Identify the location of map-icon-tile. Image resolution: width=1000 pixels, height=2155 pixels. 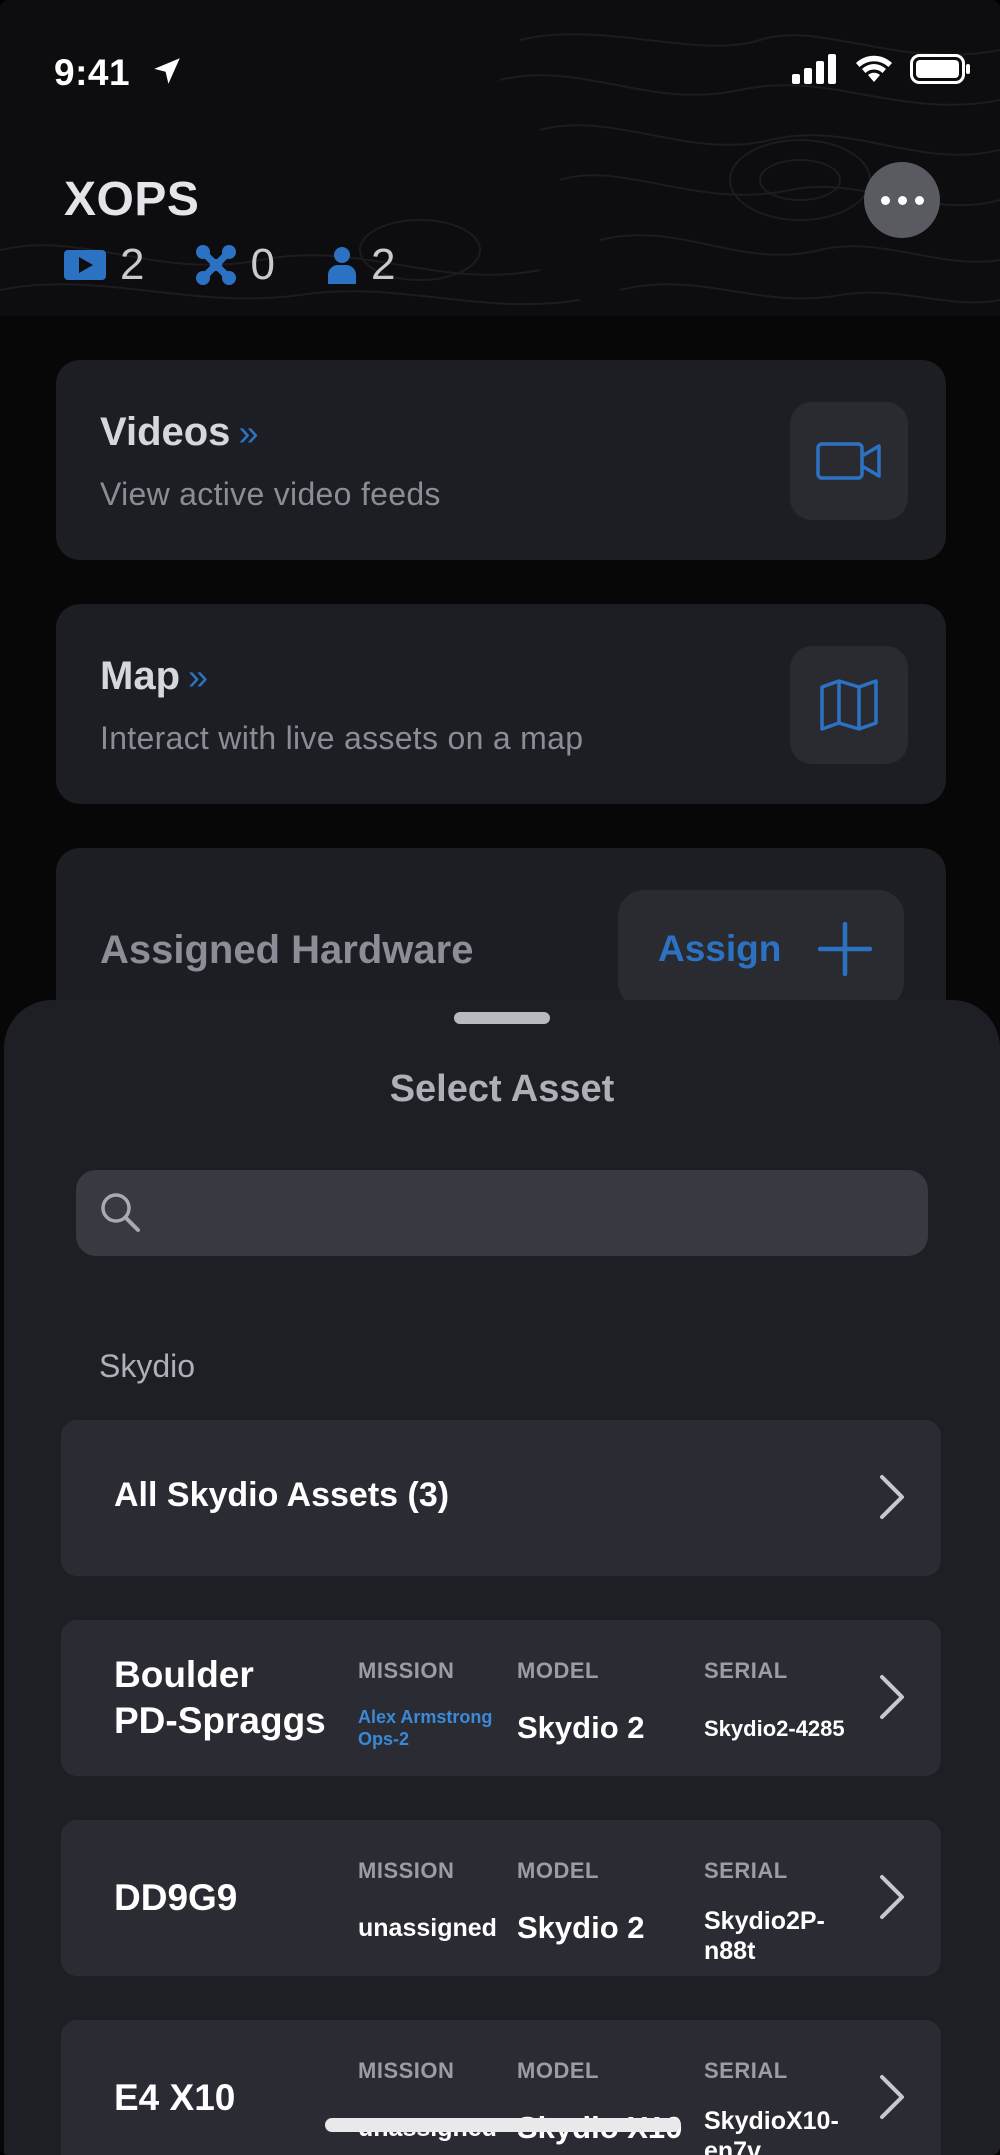
(849, 705).